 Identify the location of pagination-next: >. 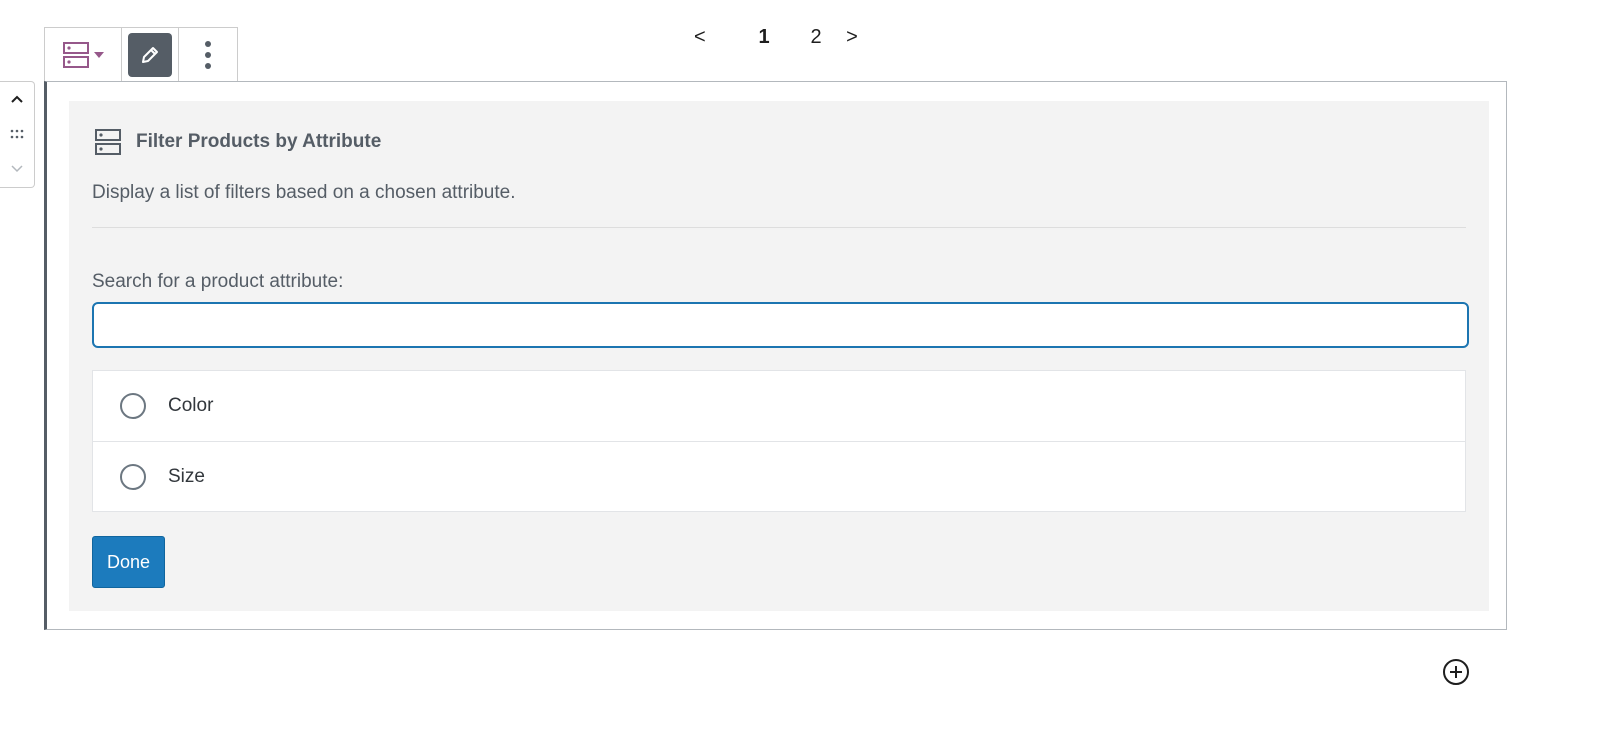
(852, 37).